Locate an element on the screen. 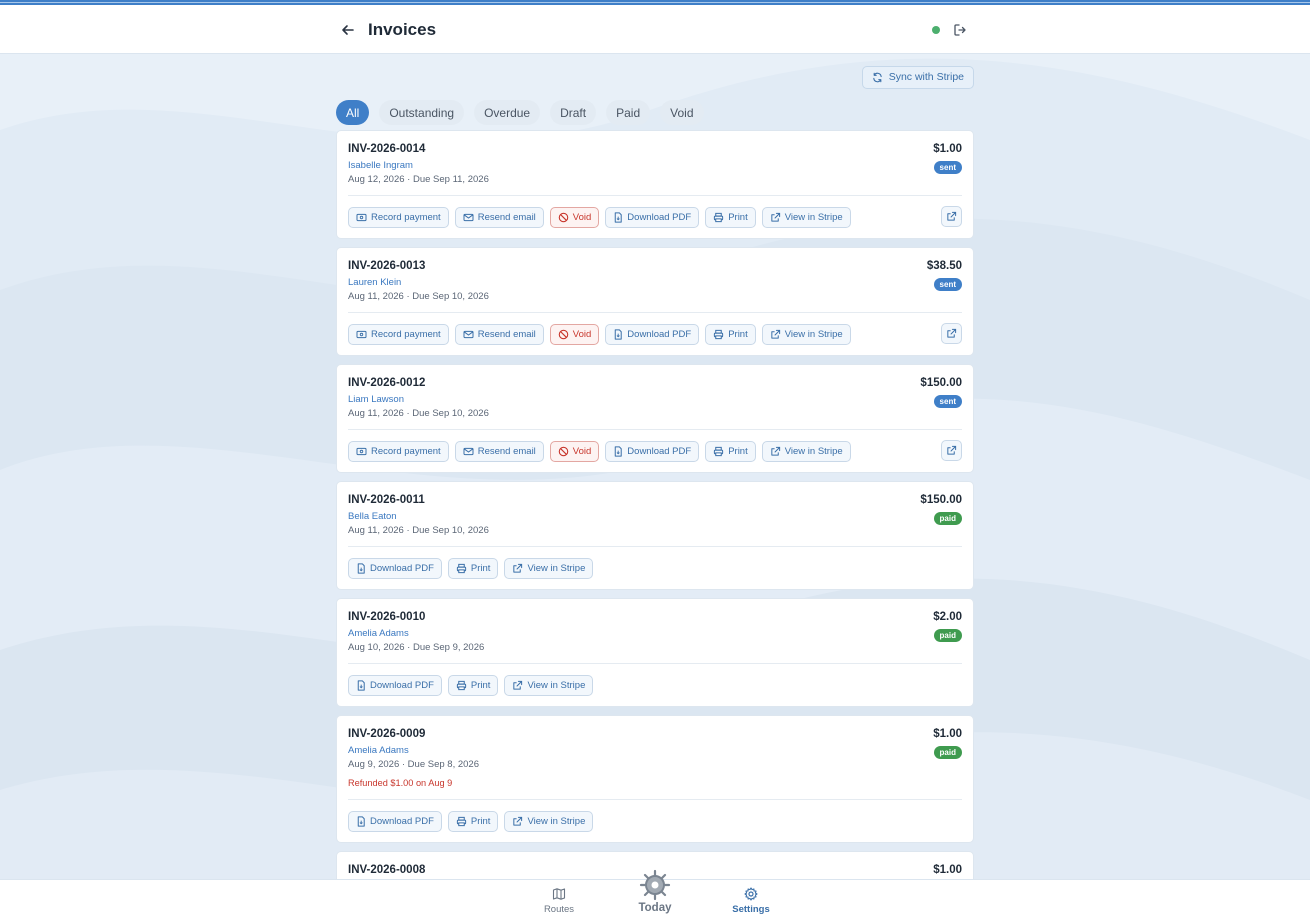  sync-with-stripe-button: Sync with Stripe is located at coordinates (917, 77).